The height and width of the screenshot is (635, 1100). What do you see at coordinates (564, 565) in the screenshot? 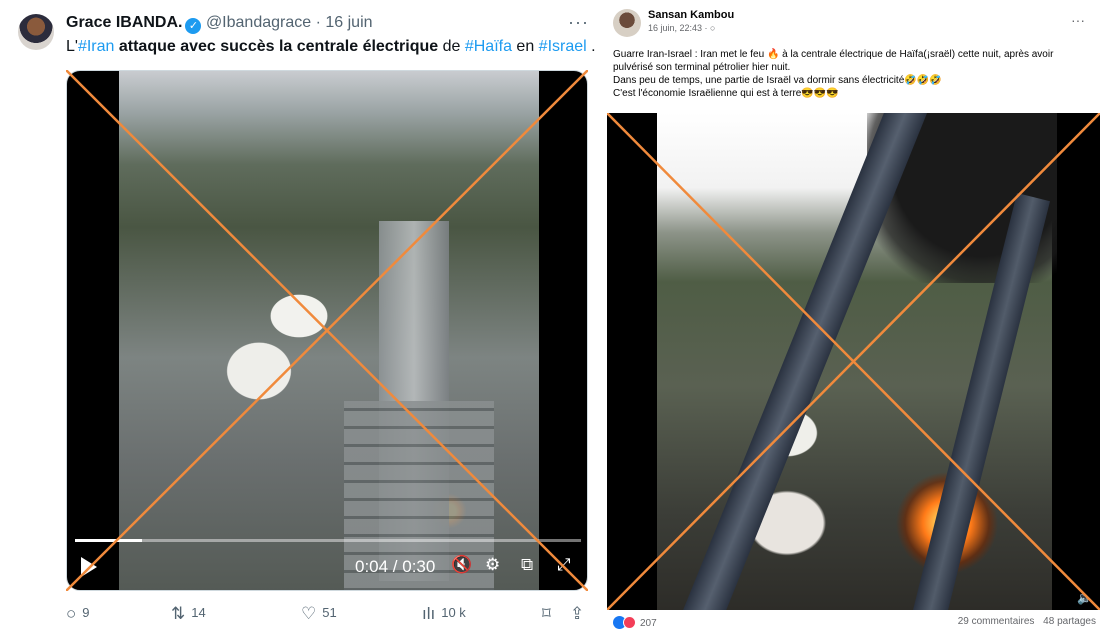
I see `fullscreen-icon: ⤢` at bounding box center [564, 565].